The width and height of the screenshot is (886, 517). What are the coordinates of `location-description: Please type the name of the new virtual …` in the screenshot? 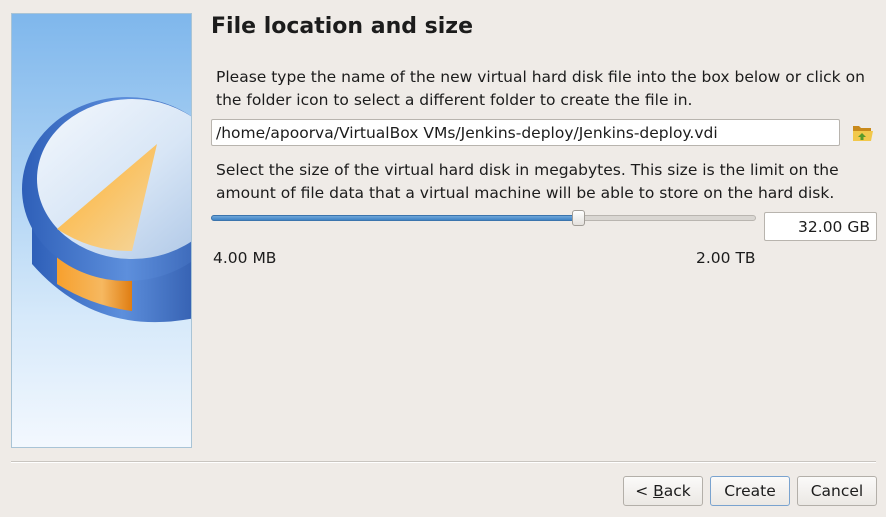 It's located at (540, 88).